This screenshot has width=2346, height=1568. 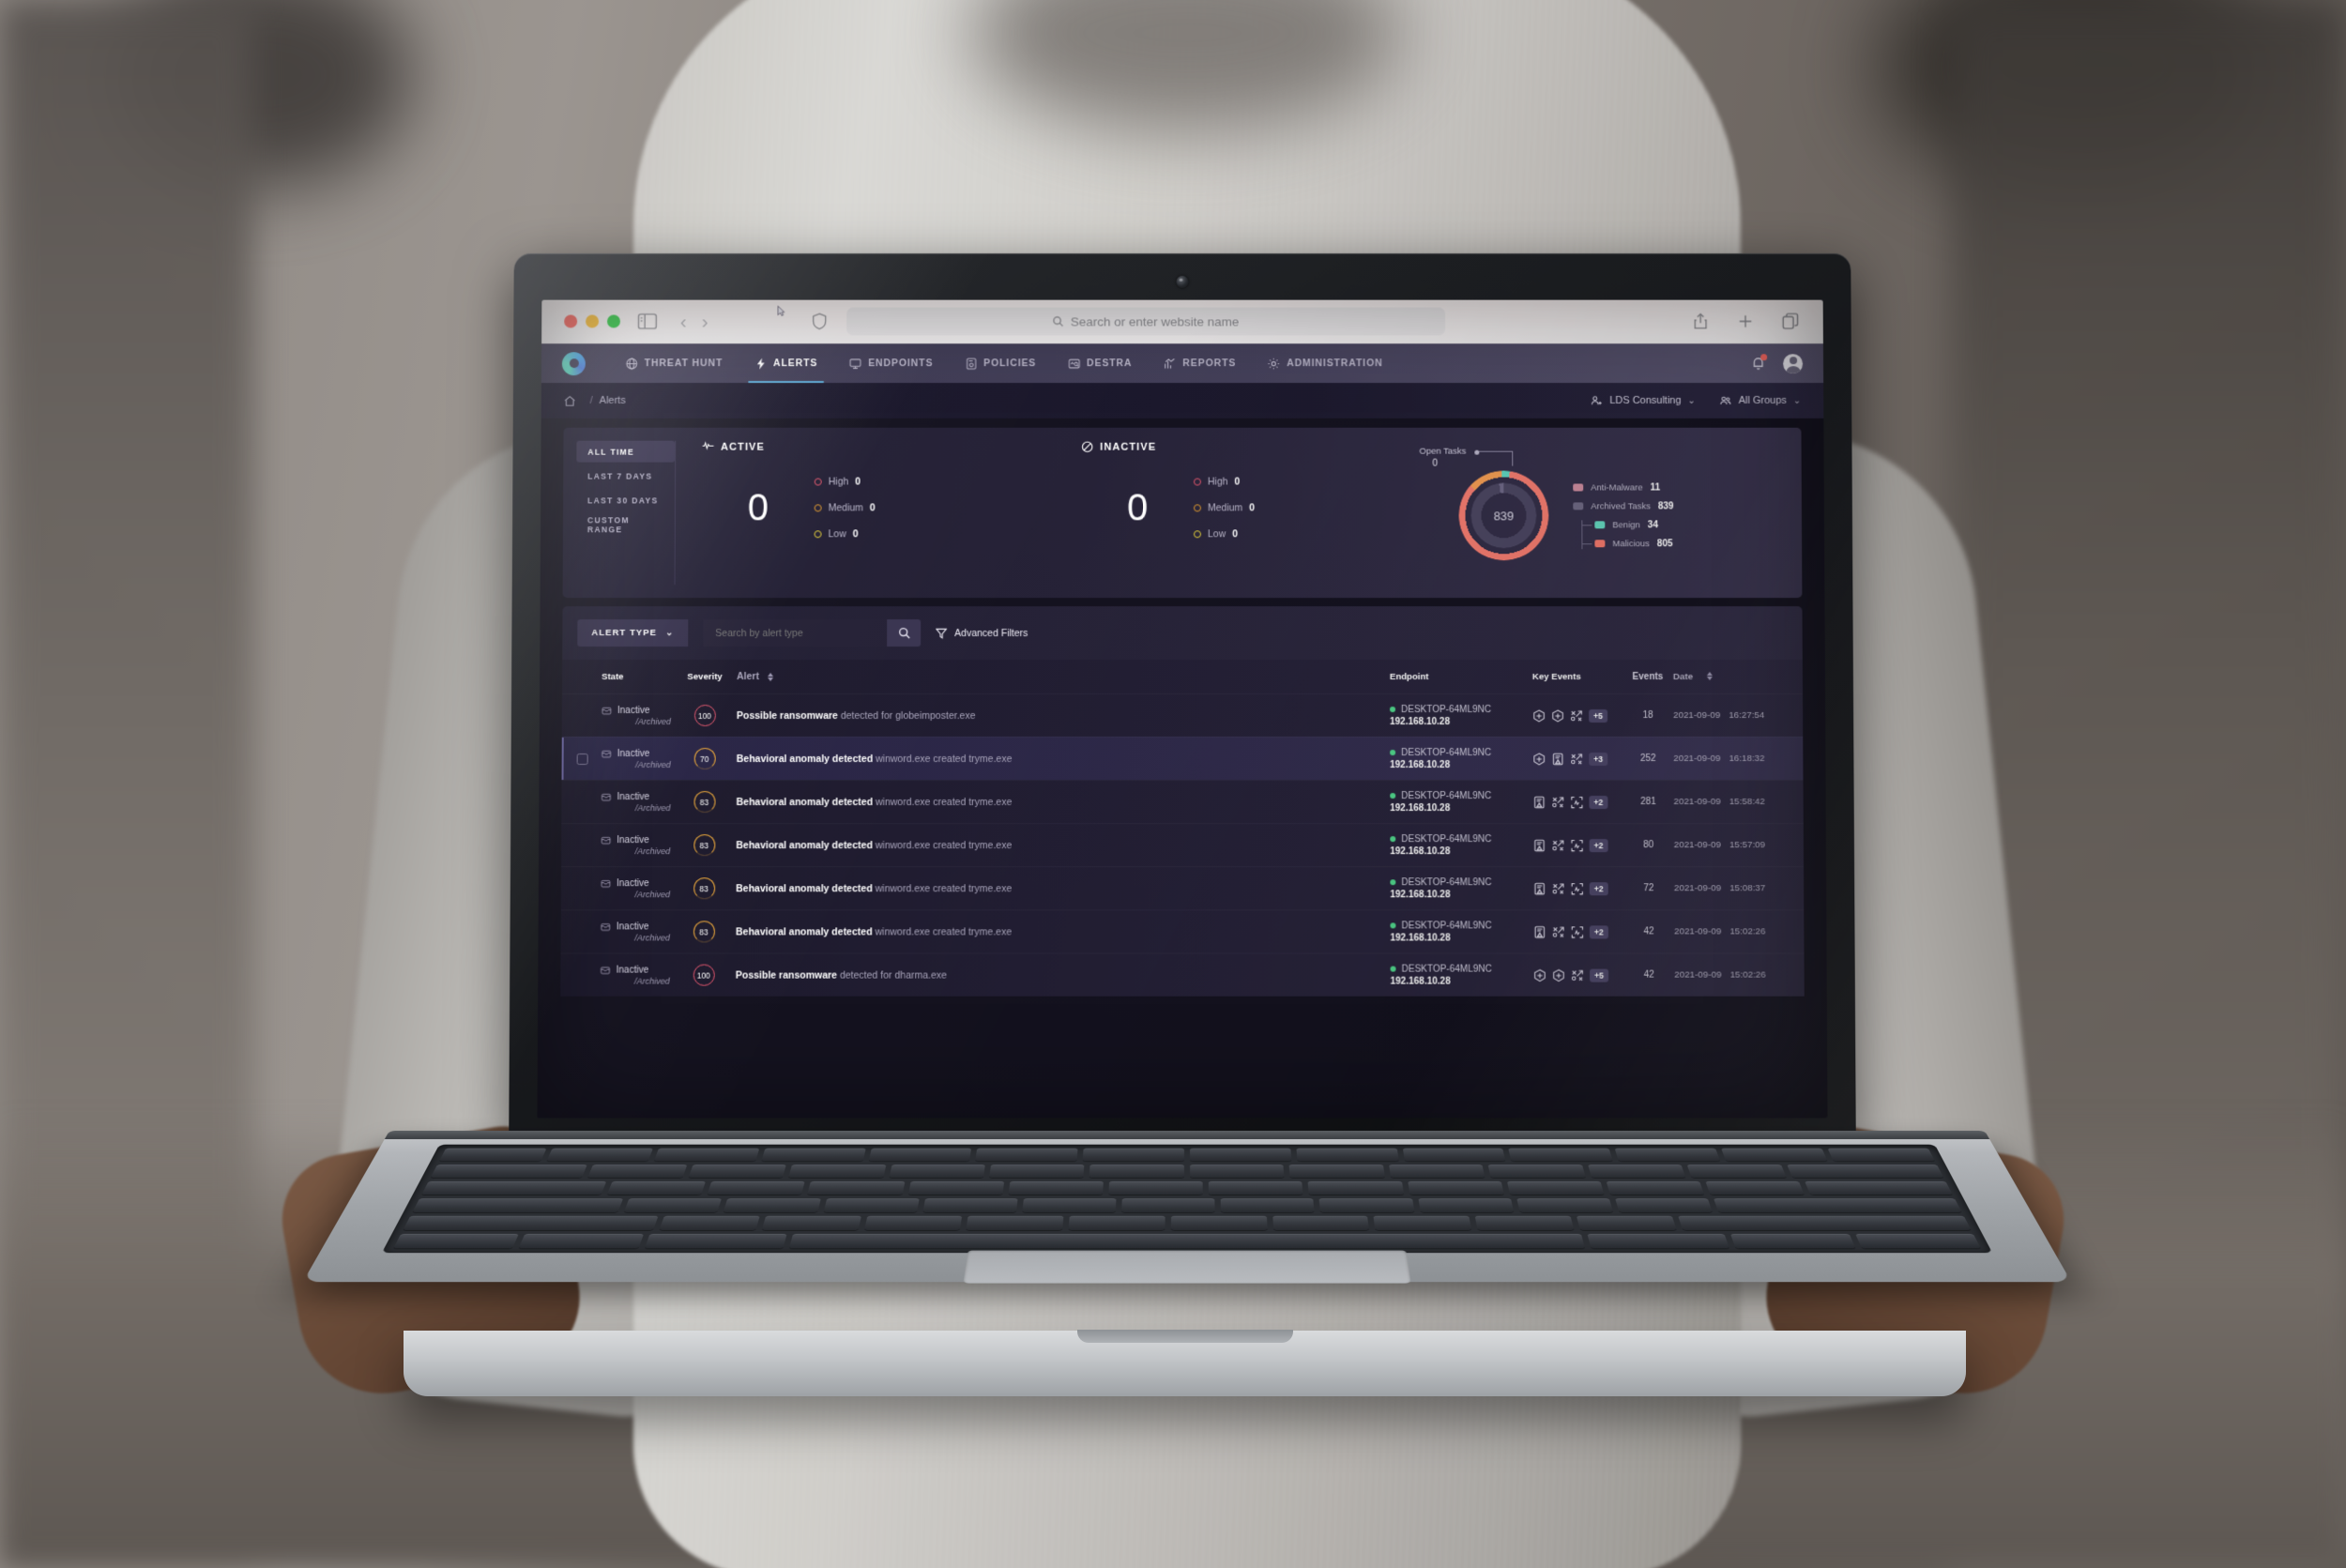 I want to click on avatar, so click(x=1794, y=363).